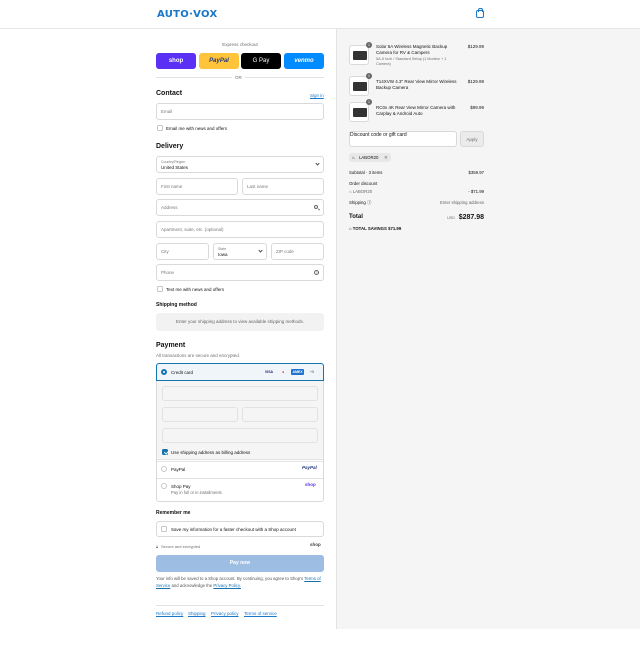 This screenshot has width=640, height=657. What do you see at coordinates (416, 191) in the screenshot?
I see `order-discount-code-row: ⌂ LABOR20 - $71.99` at bounding box center [416, 191].